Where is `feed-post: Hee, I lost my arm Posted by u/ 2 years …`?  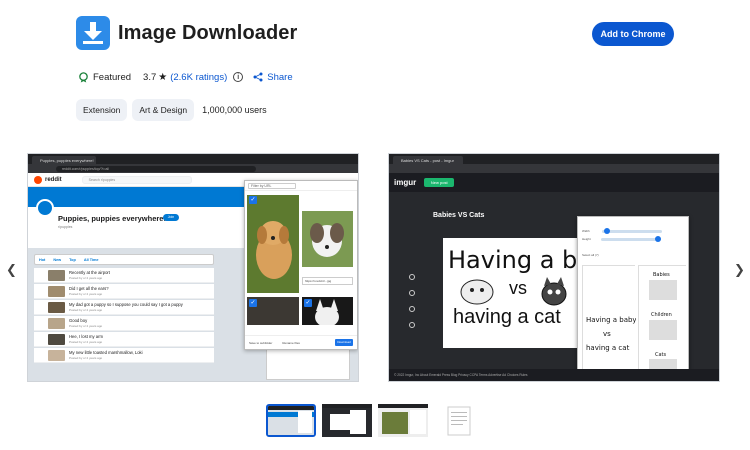
feed-post: Hee, I lost my arm Posted by u/ 2 years … is located at coordinates (124, 339).